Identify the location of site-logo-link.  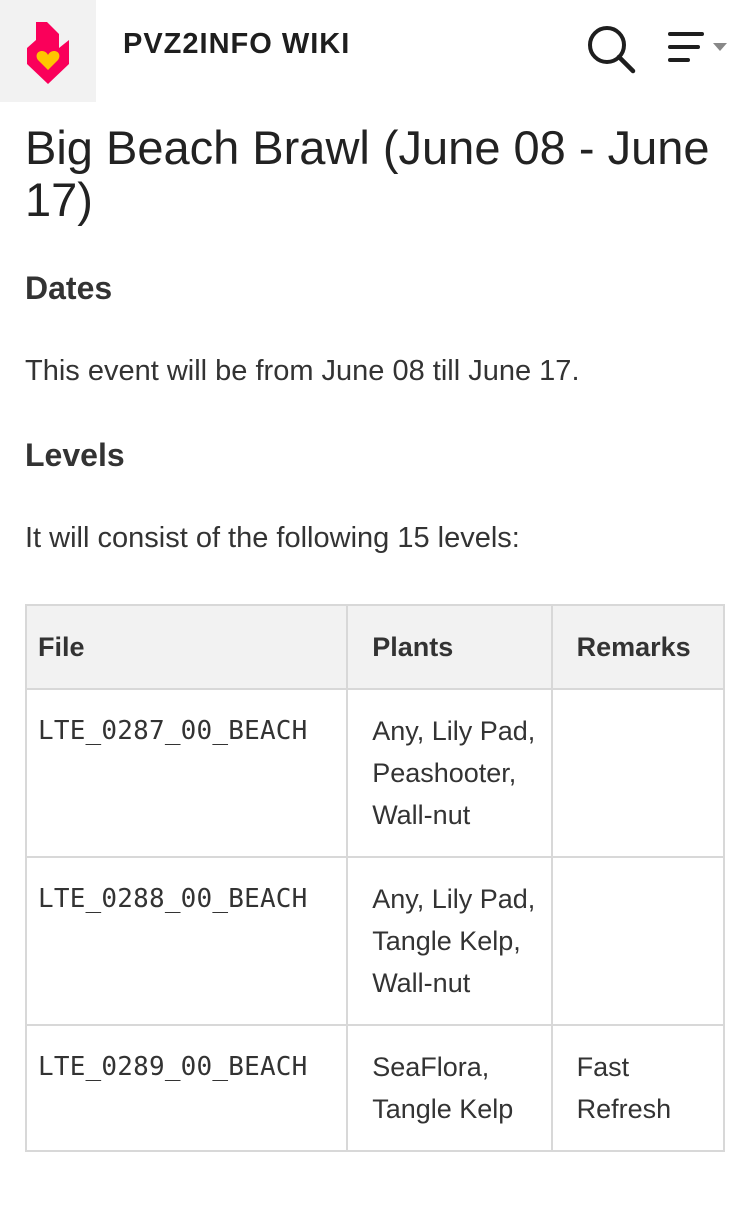
(48, 51).